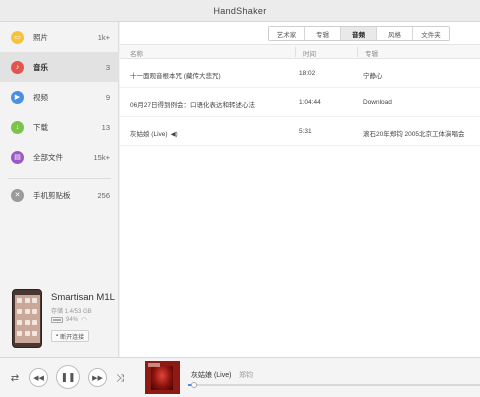 The width and height of the screenshot is (480, 397). I want to click on sidebar-item-label: 下载, so click(40, 127).